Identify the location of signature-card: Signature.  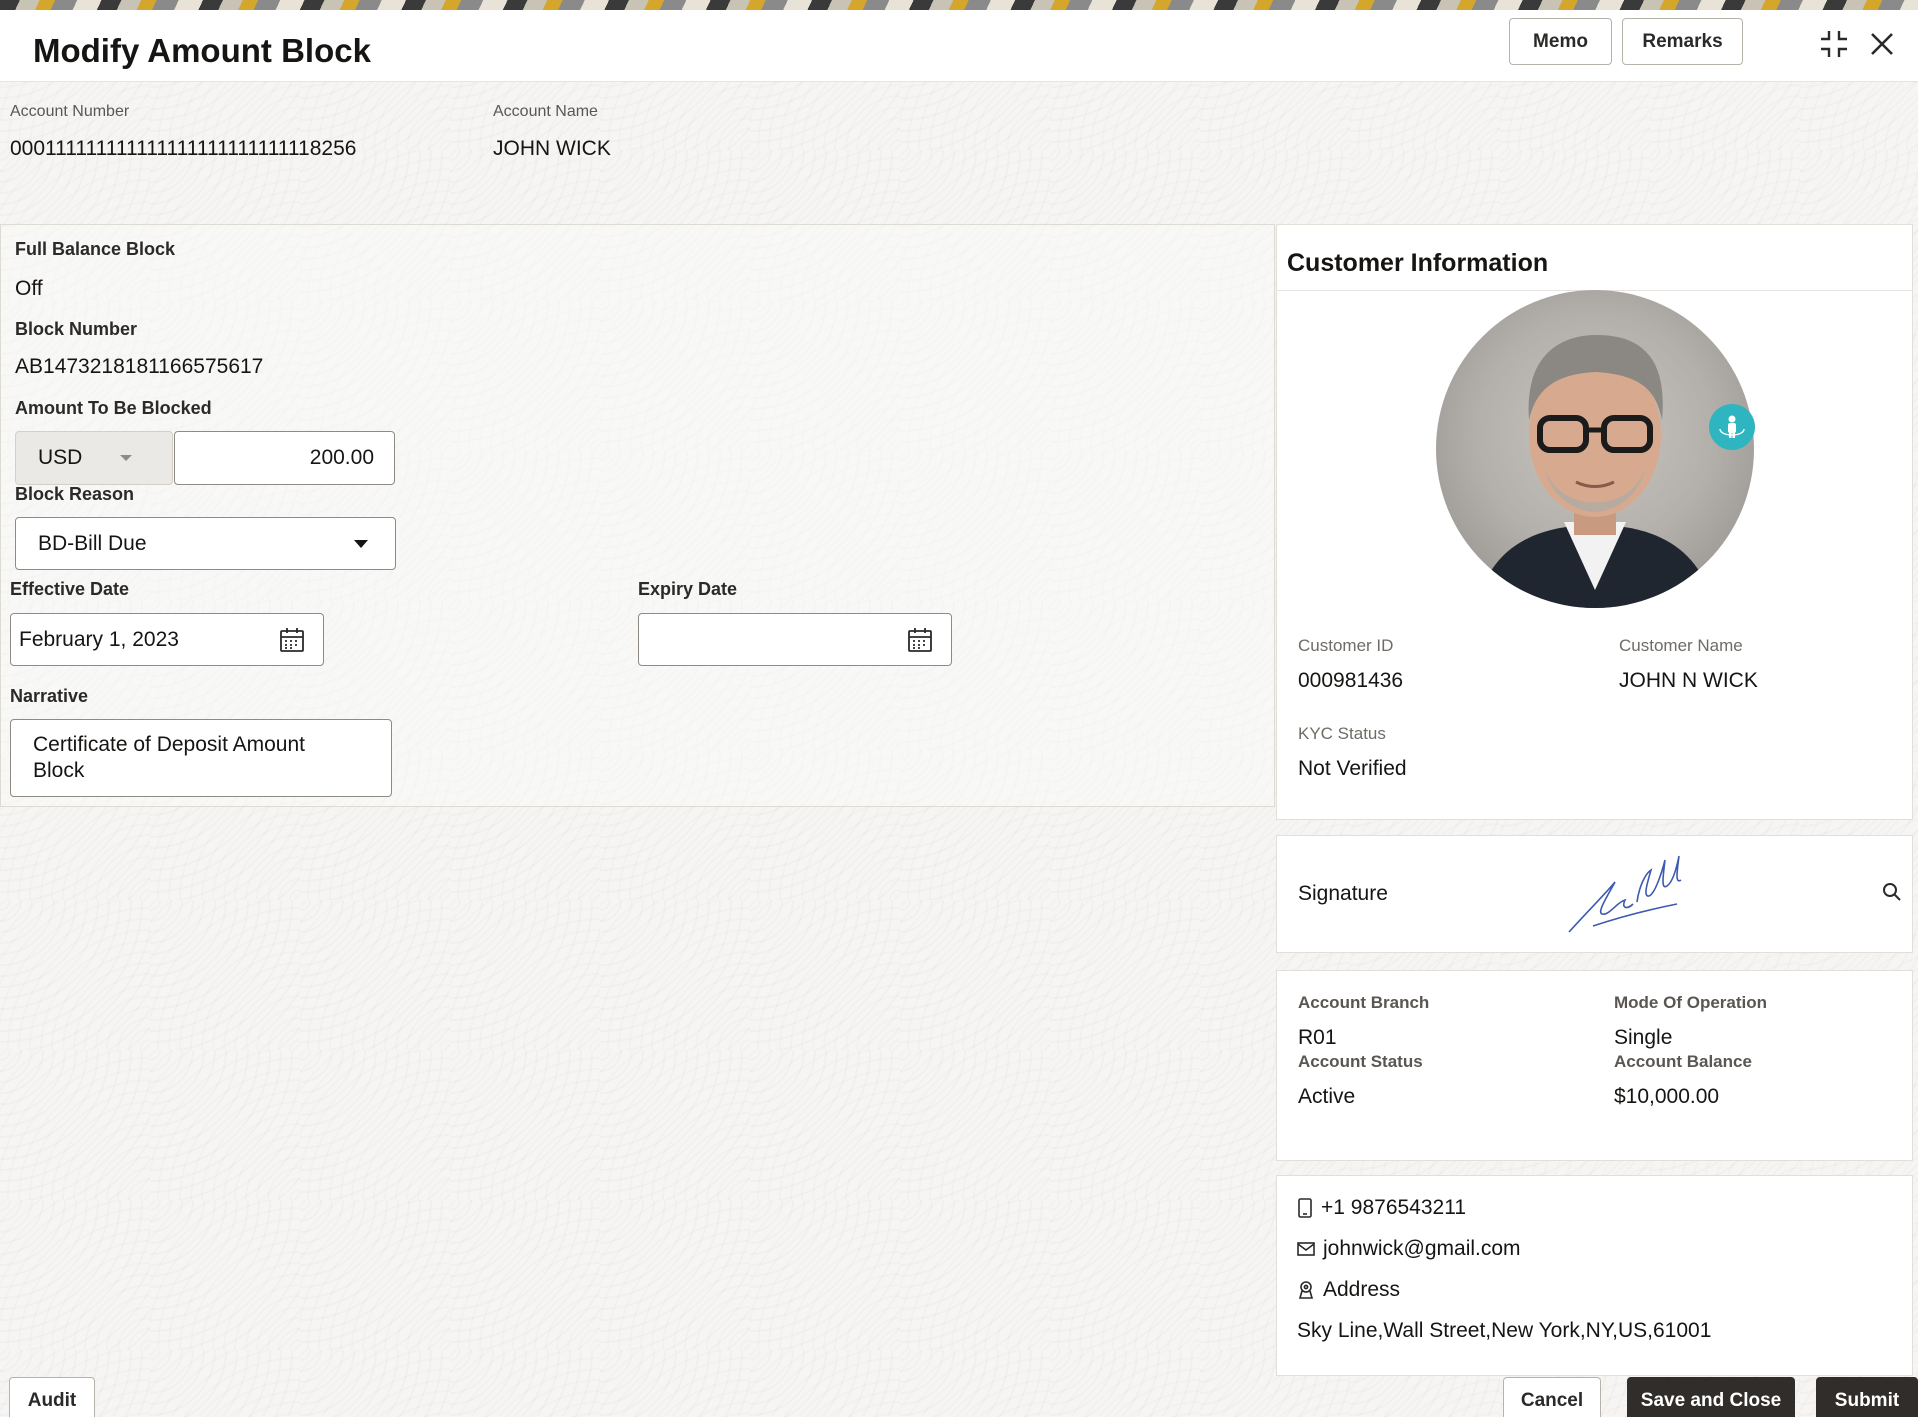
(1594, 894).